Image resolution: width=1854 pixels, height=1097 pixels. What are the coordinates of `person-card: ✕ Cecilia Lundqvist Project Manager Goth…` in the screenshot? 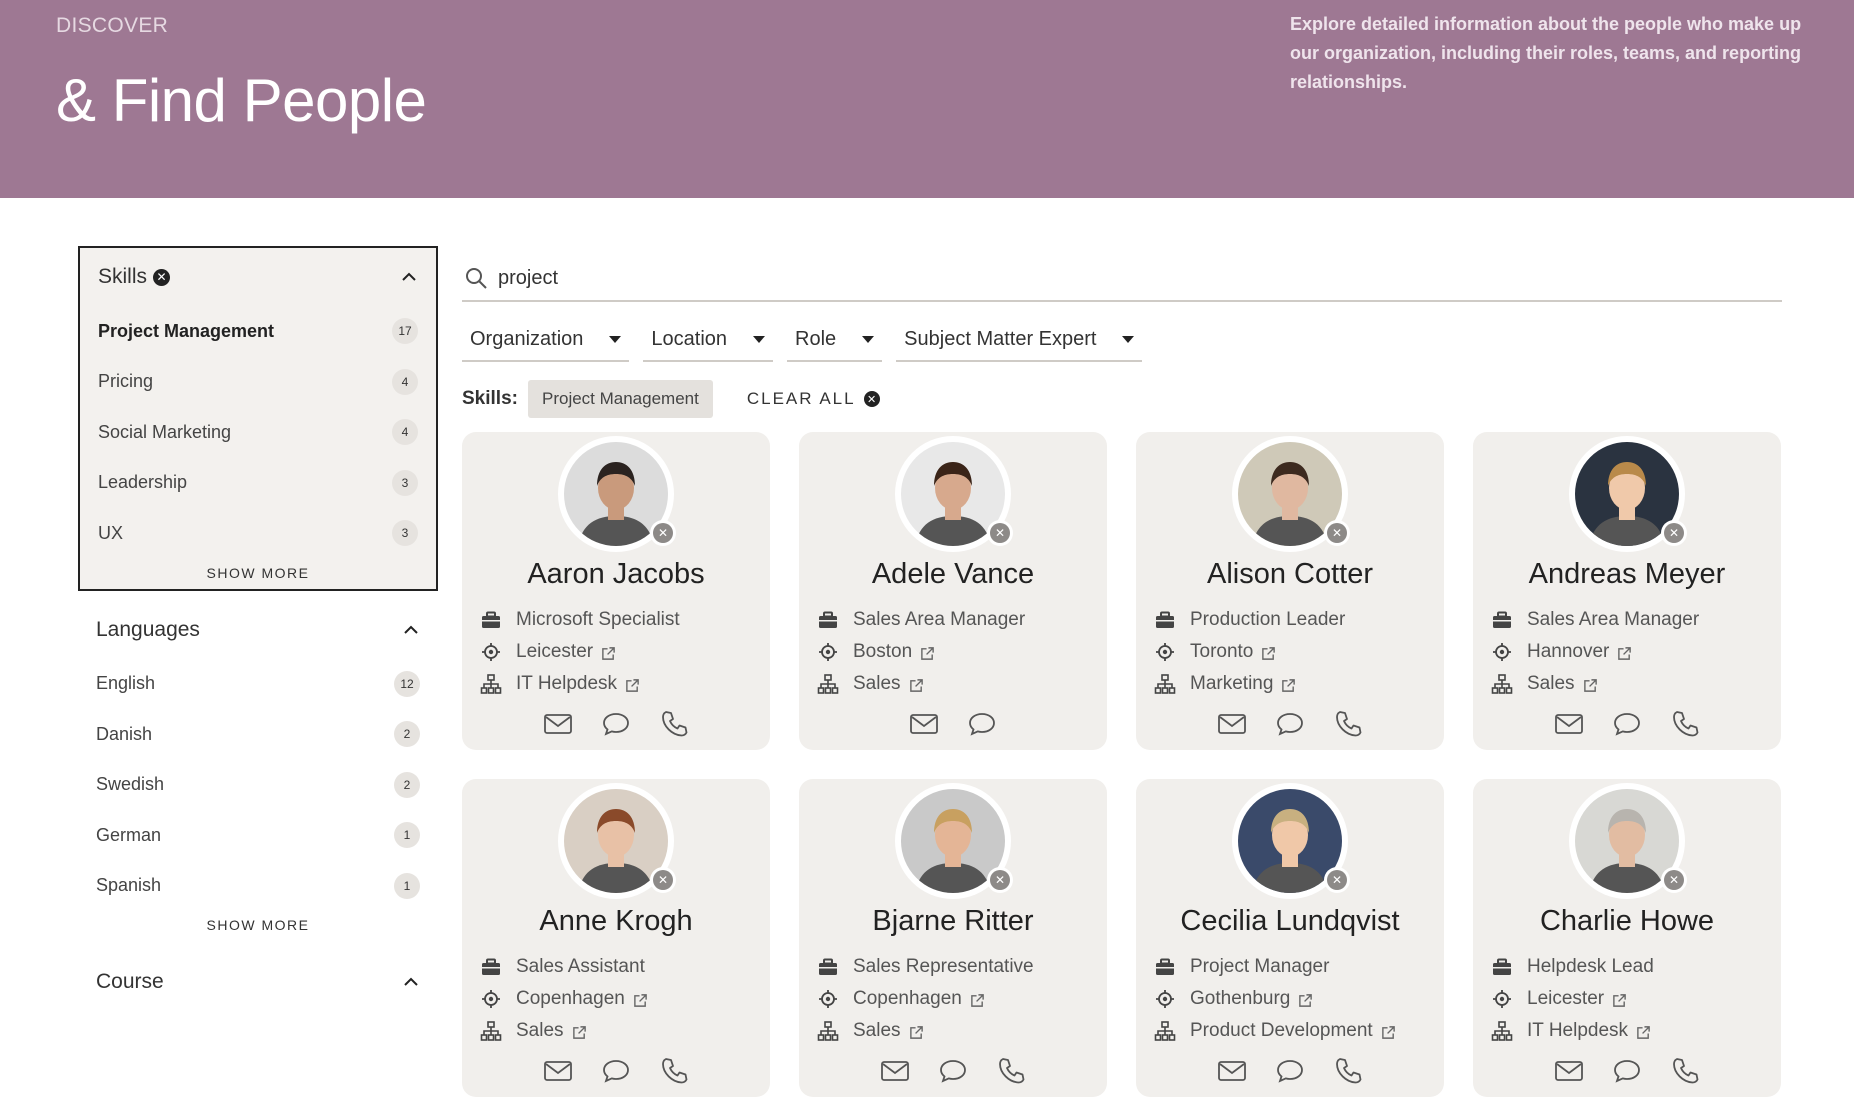 It's located at (1290, 938).